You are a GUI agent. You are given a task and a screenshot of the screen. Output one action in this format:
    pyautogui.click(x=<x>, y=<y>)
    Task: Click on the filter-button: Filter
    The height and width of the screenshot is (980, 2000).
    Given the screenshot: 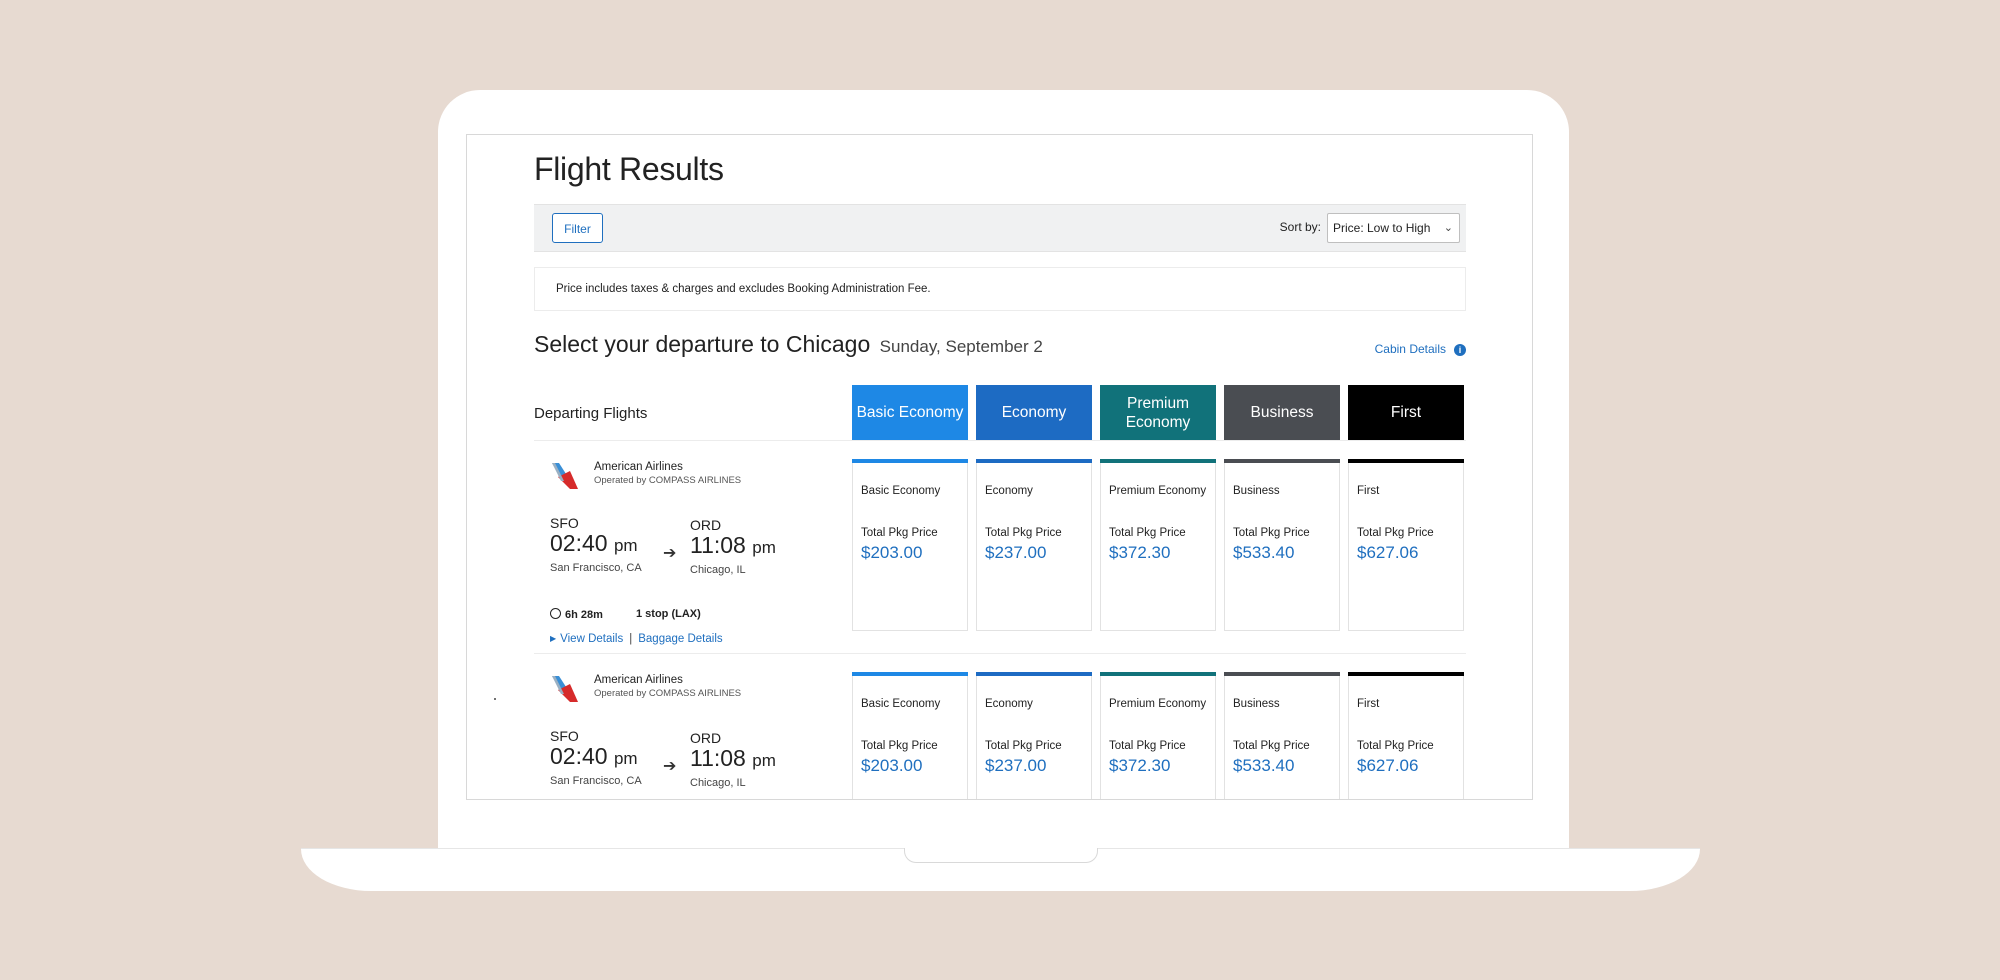 What is the action you would take?
    pyautogui.click(x=577, y=228)
    